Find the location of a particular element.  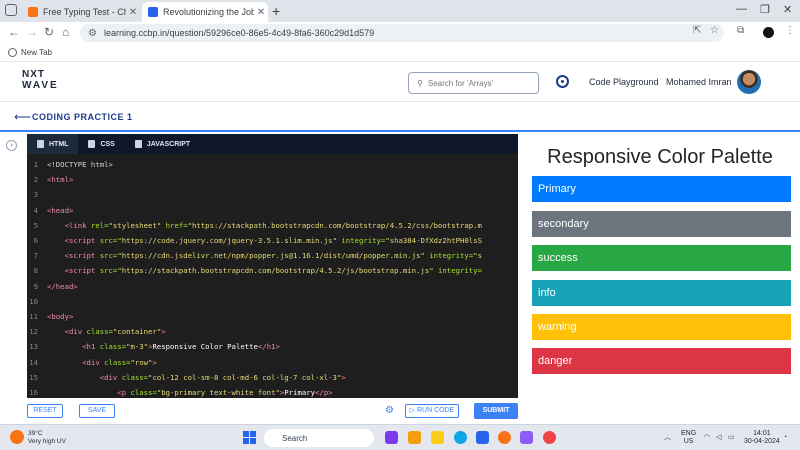

clock: 14:01 30-04-2024 is located at coordinates (762, 438).